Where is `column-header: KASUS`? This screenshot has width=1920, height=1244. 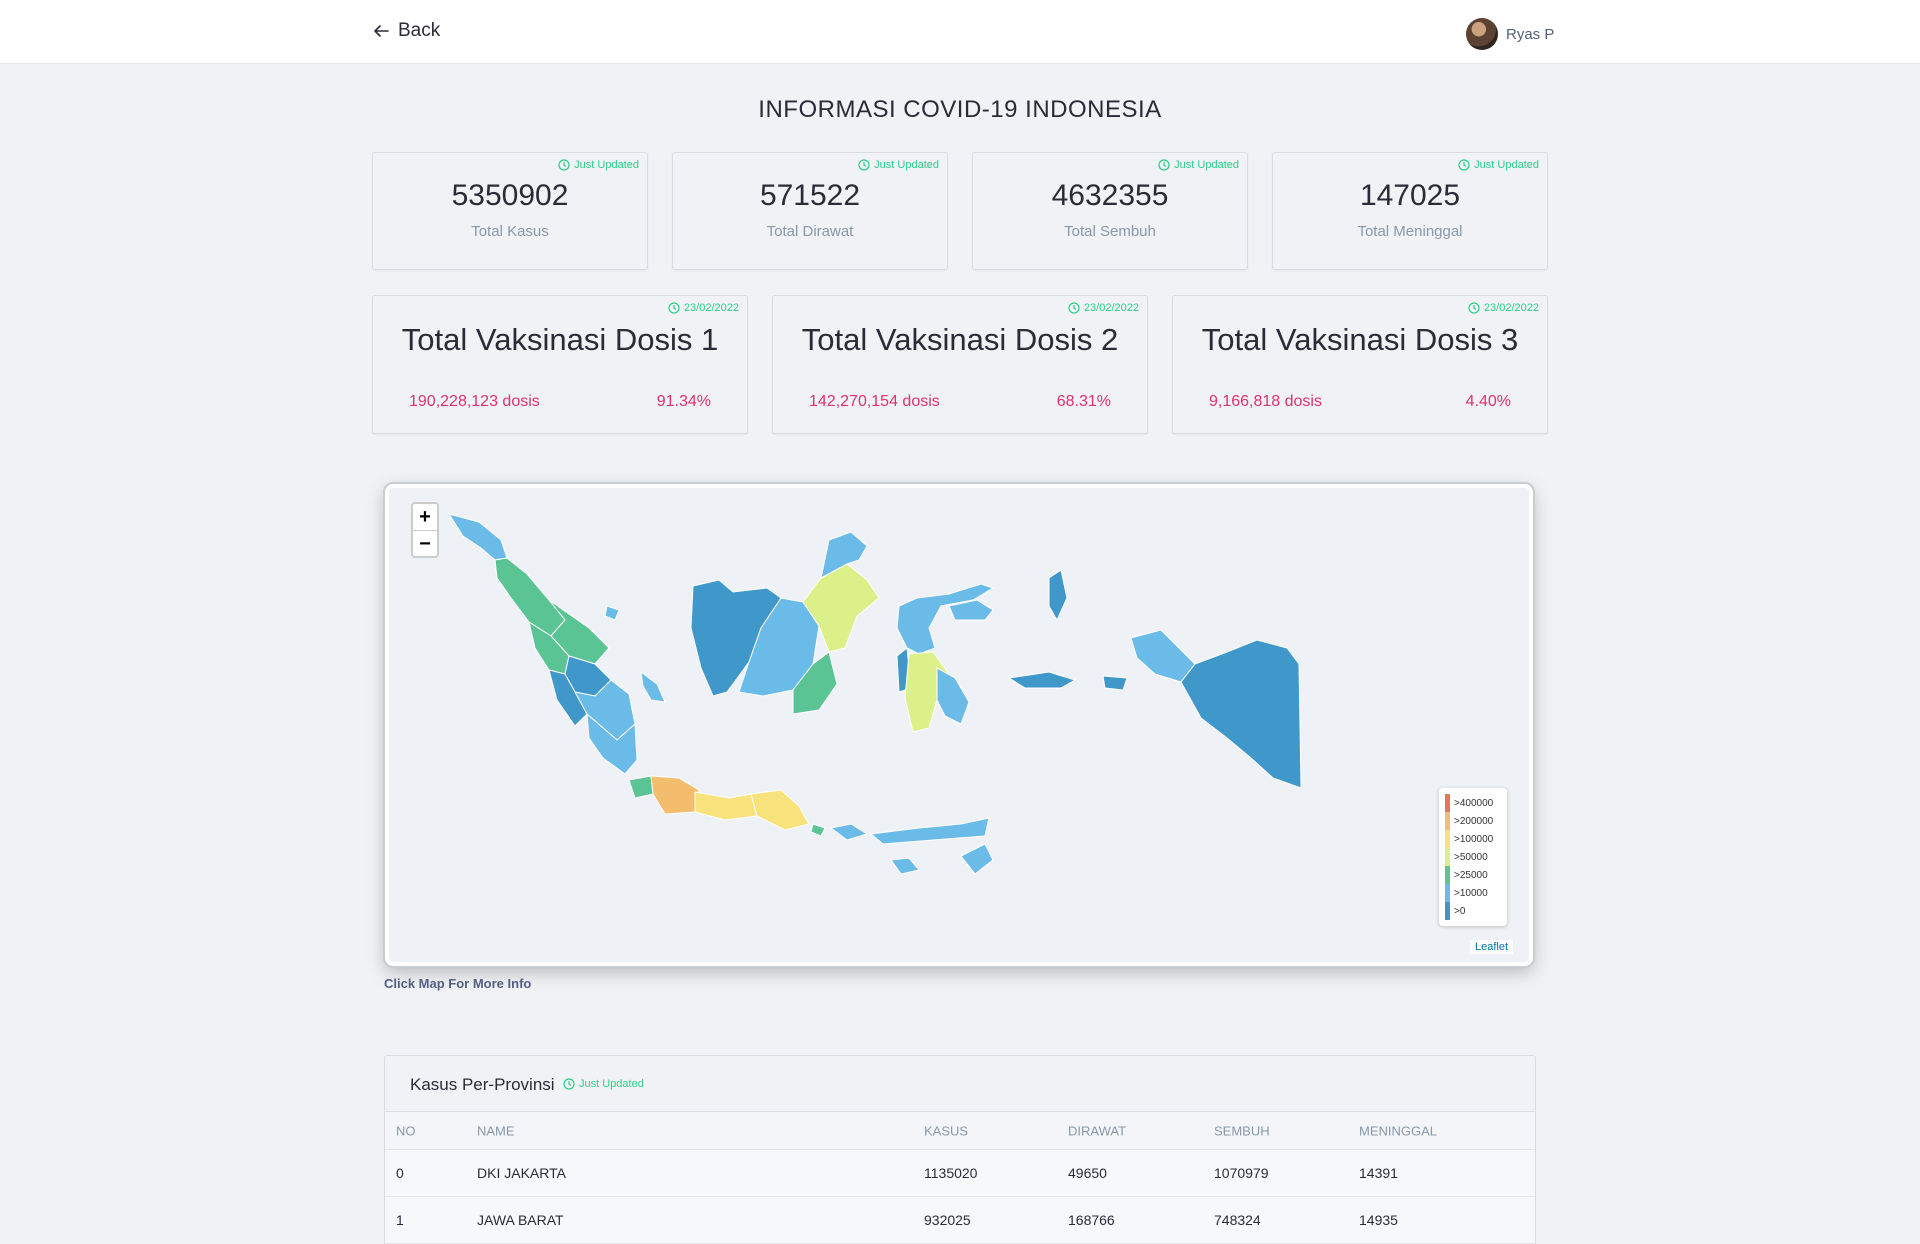 column-header: KASUS is located at coordinates (946, 1130).